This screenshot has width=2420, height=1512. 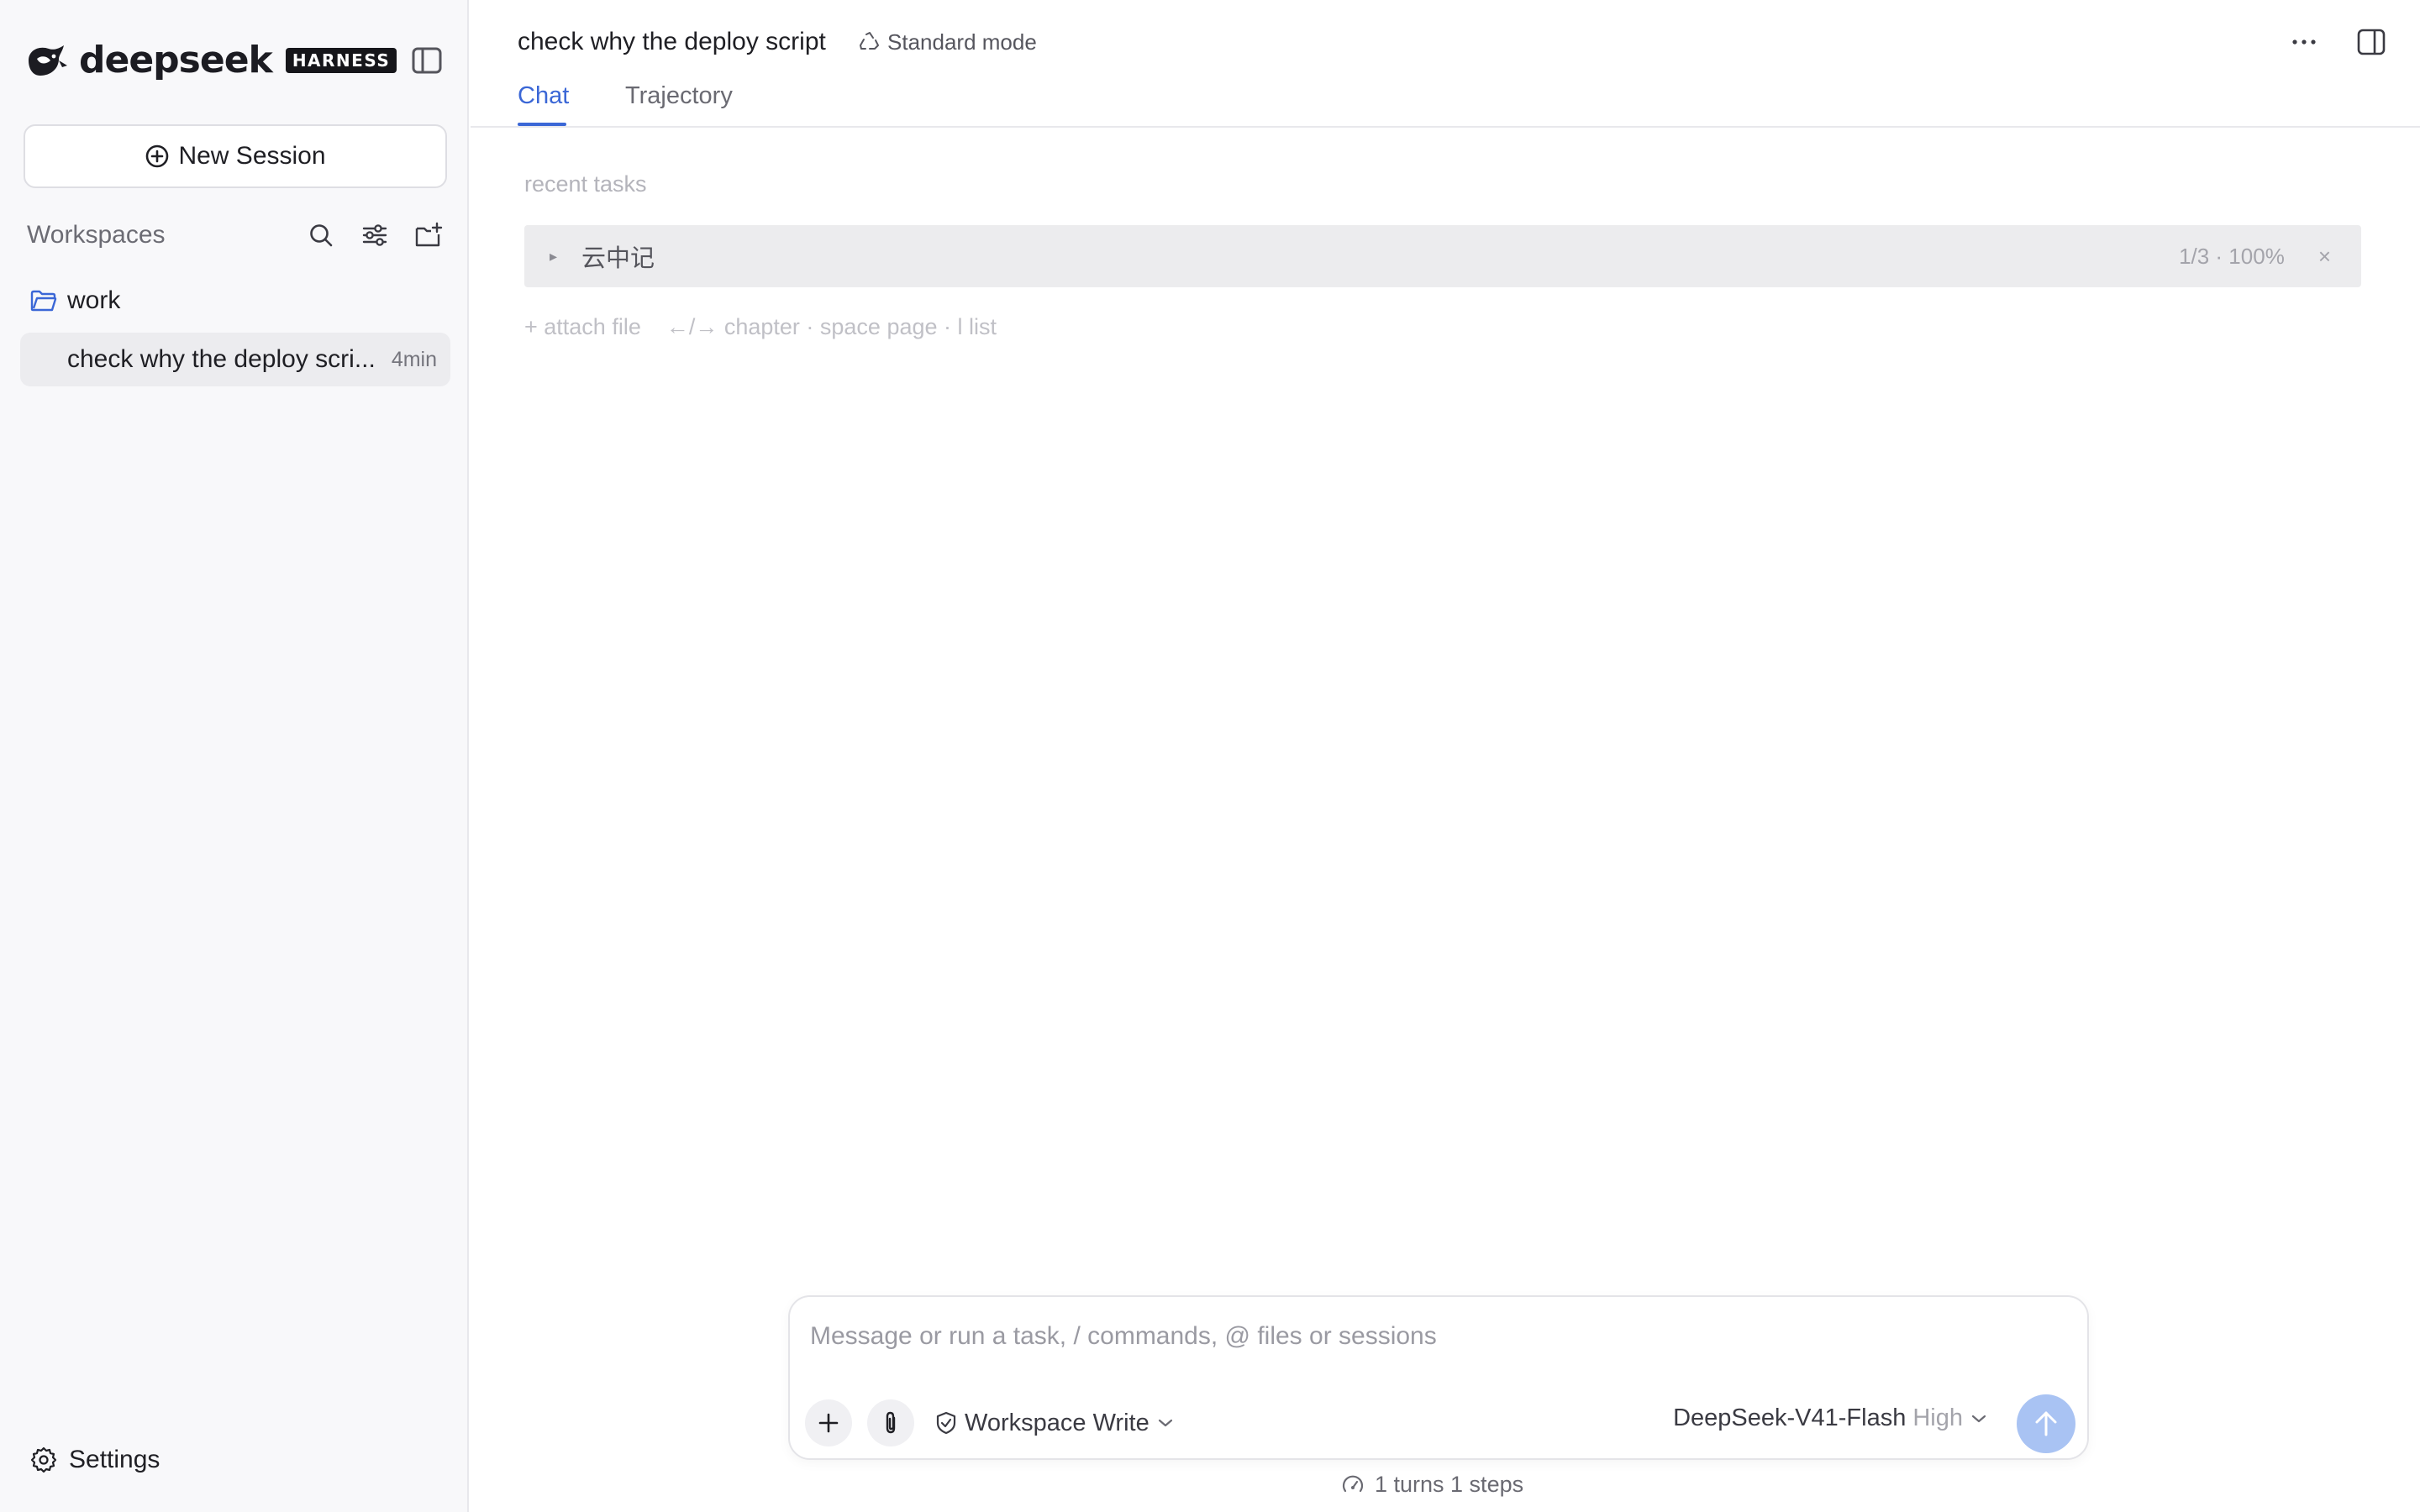 I want to click on recent-task-item: ▸ 云中记 1/3 · 100% ×, so click(x=1442, y=256).